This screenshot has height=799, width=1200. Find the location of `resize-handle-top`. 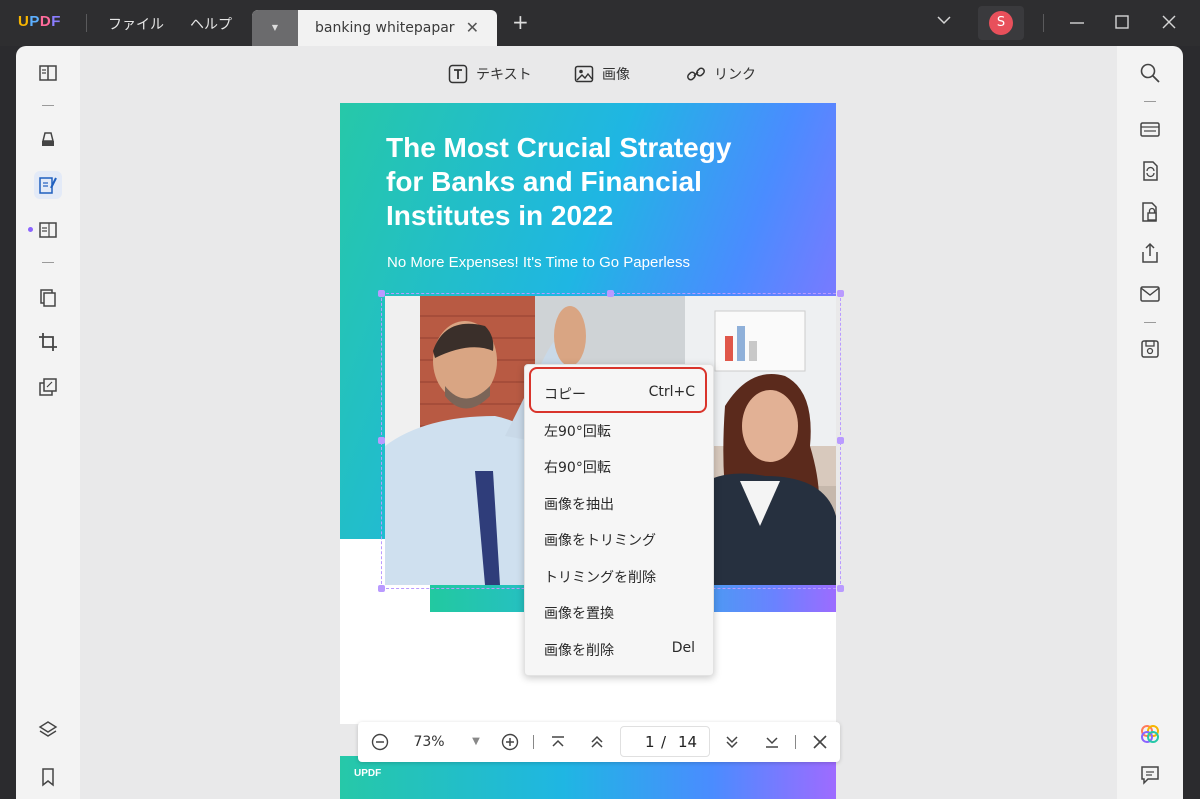

resize-handle-top is located at coordinates (610, 293).